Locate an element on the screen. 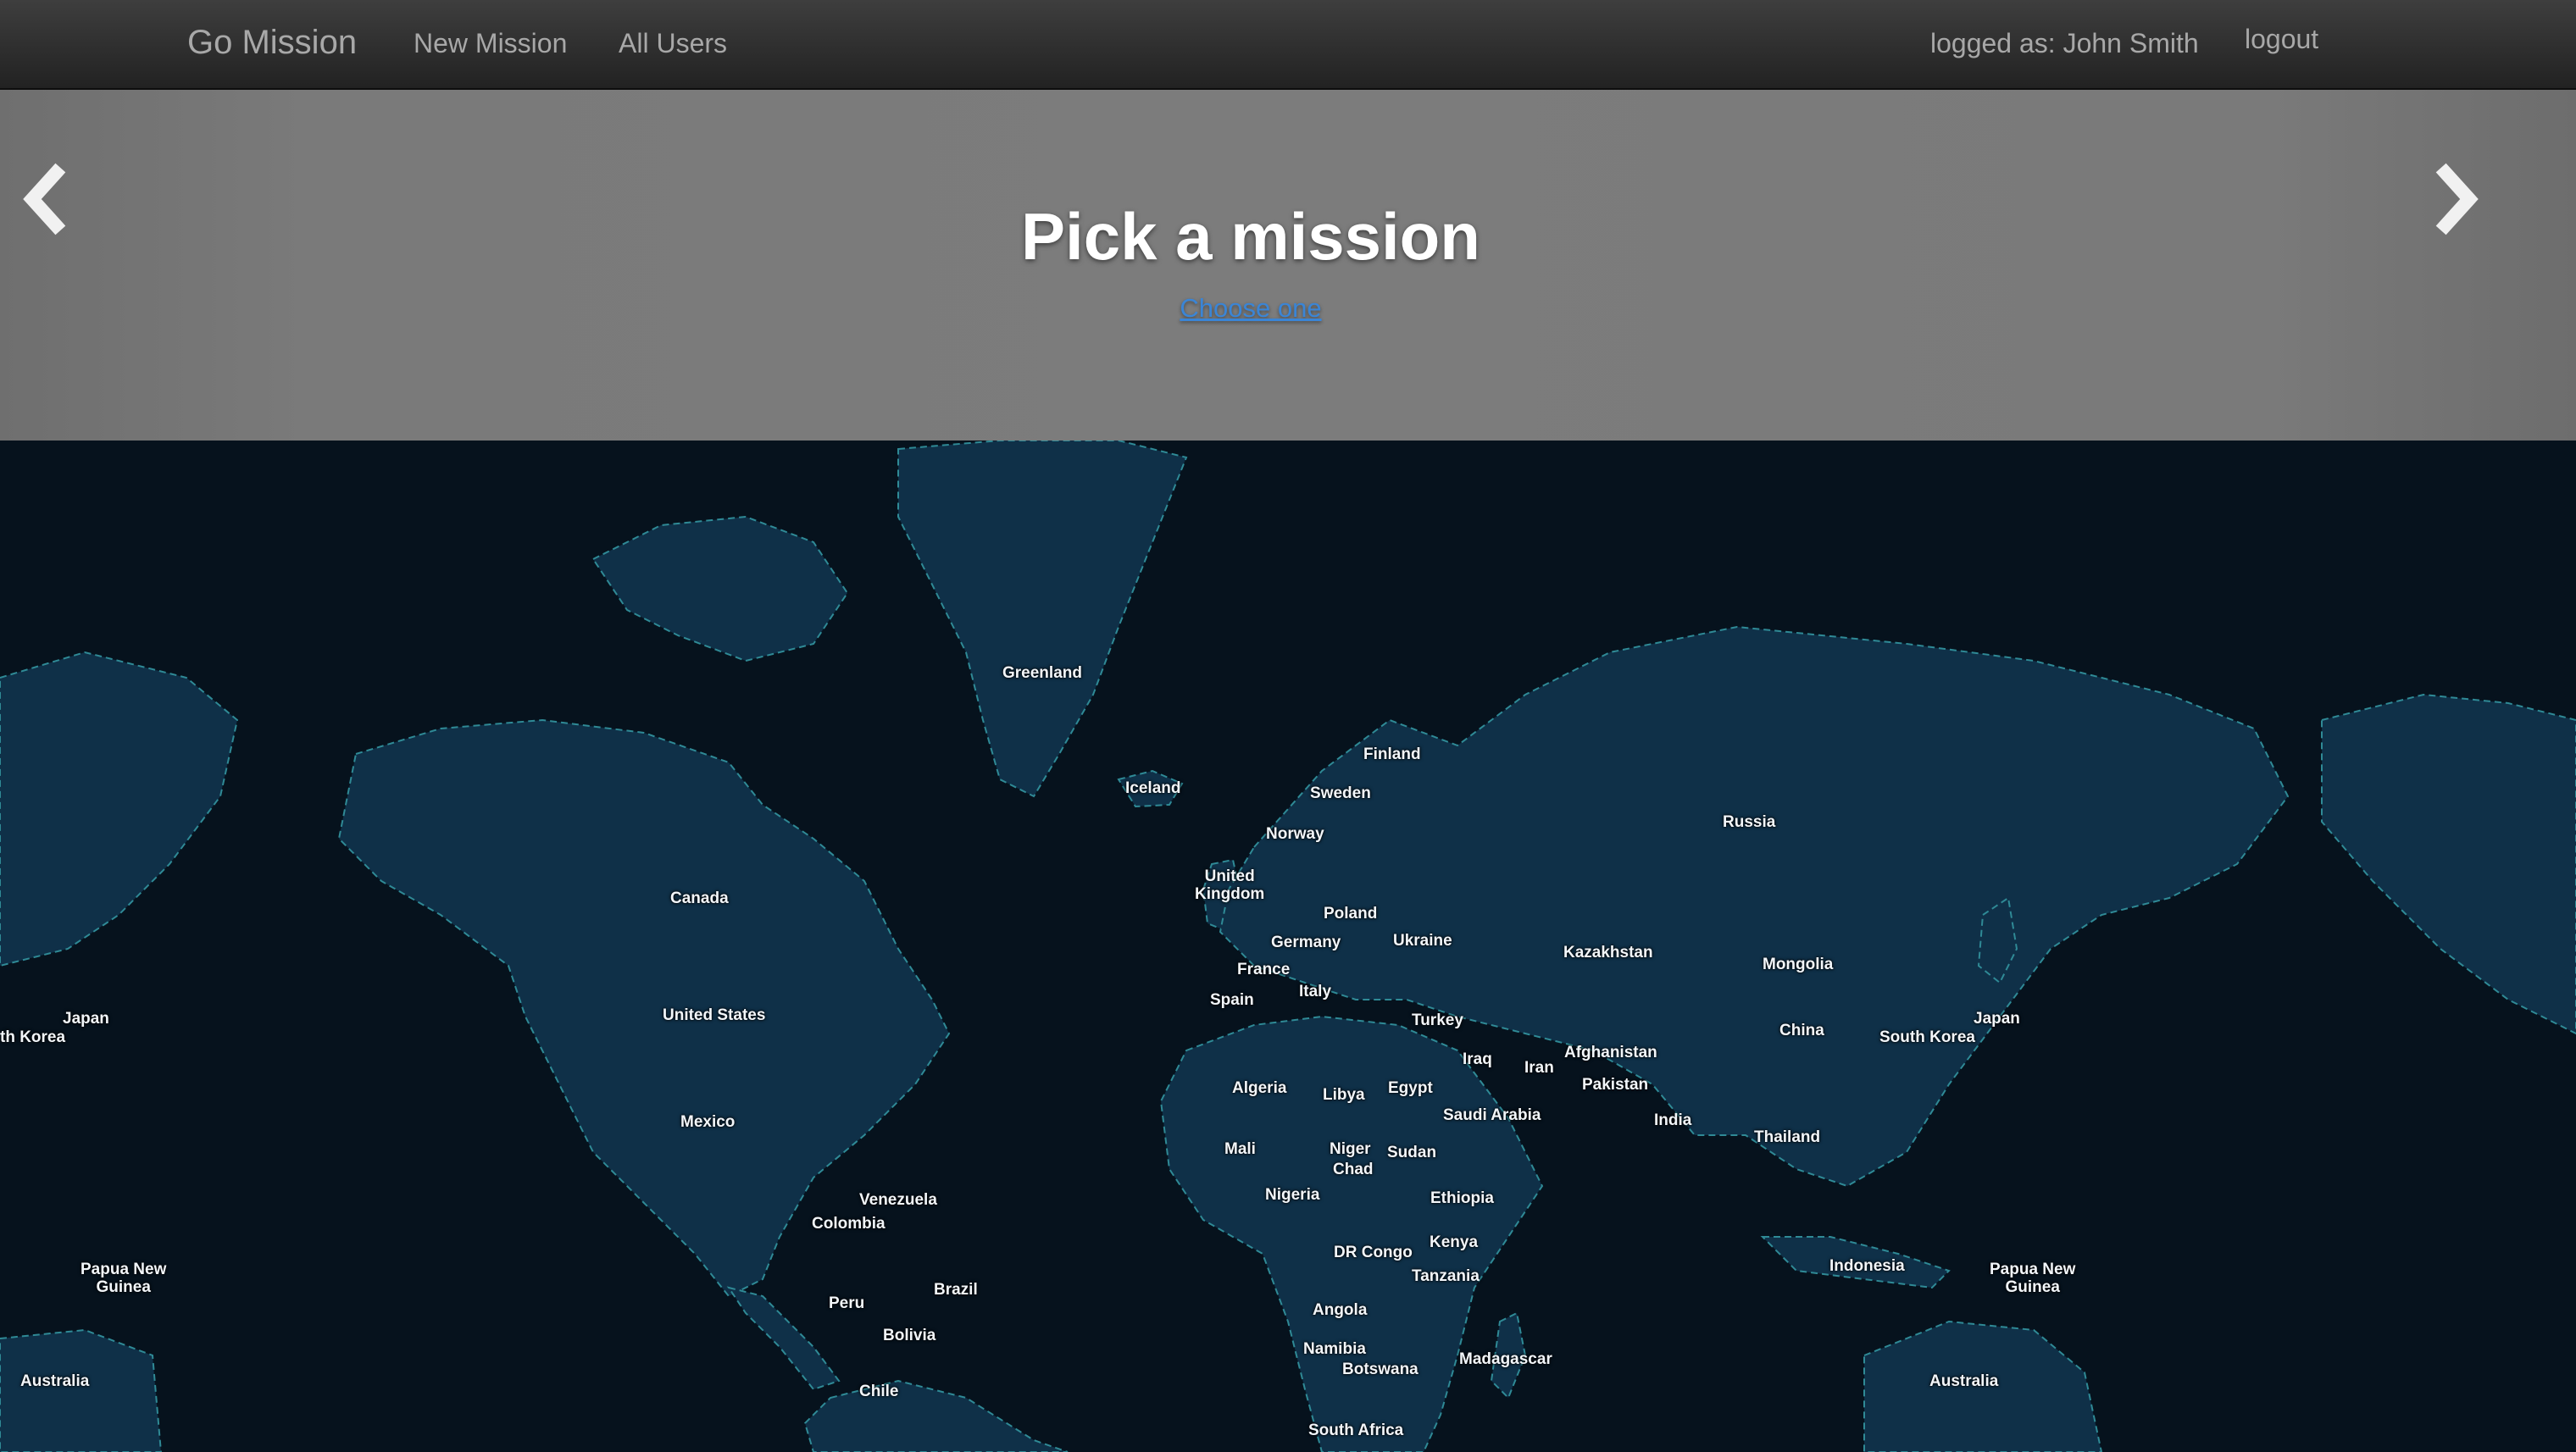 The width and height of the screenshot is (2576, 1452). country-label-botswana: Botswana is located at coordinates (1380, 1370).